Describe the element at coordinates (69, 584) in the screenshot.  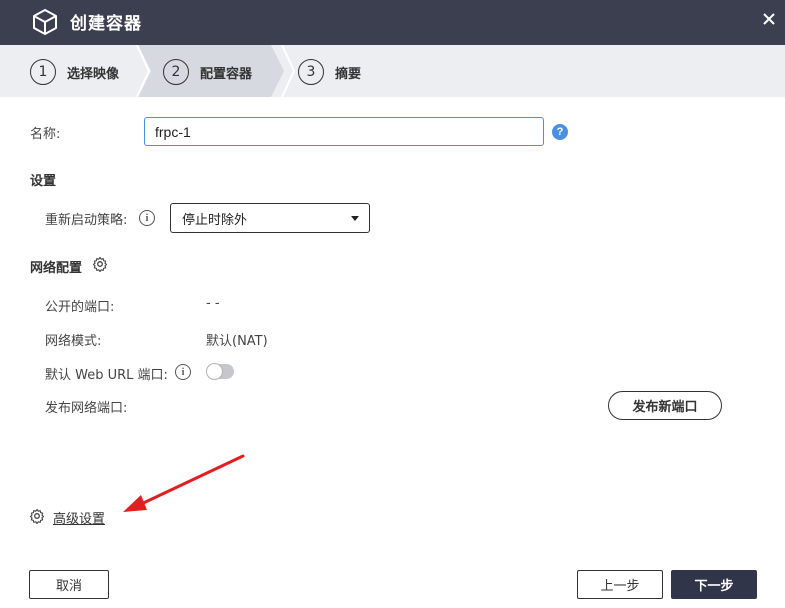
I see `cancel-button: 取消` at that location.